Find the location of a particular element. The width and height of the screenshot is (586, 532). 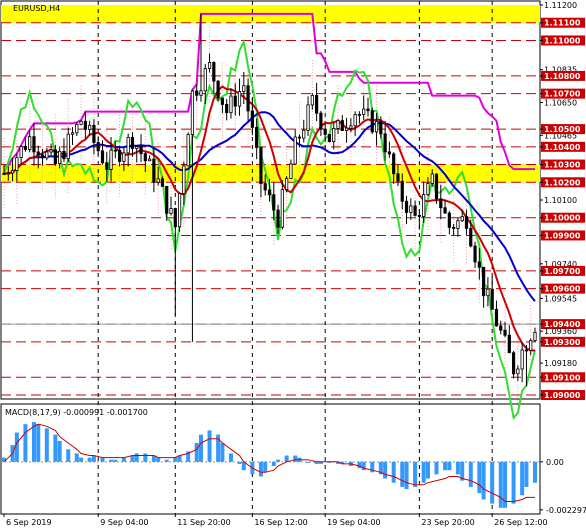

level-badge-label: 1.09100 is located at coordinates (562, 377).